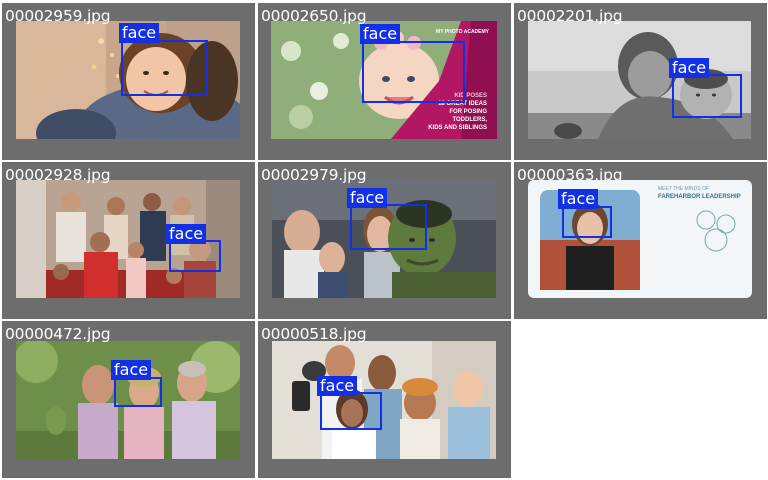  What do you see at coordinates (314, 16) in the screenshot?
I see `filename-label: 00002650.jpg` at bounding box center [314, 16].